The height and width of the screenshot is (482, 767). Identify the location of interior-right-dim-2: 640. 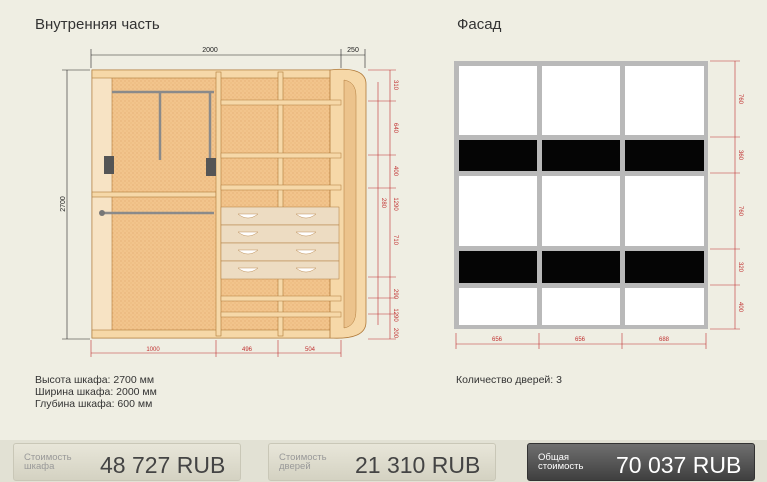
(395, 128).